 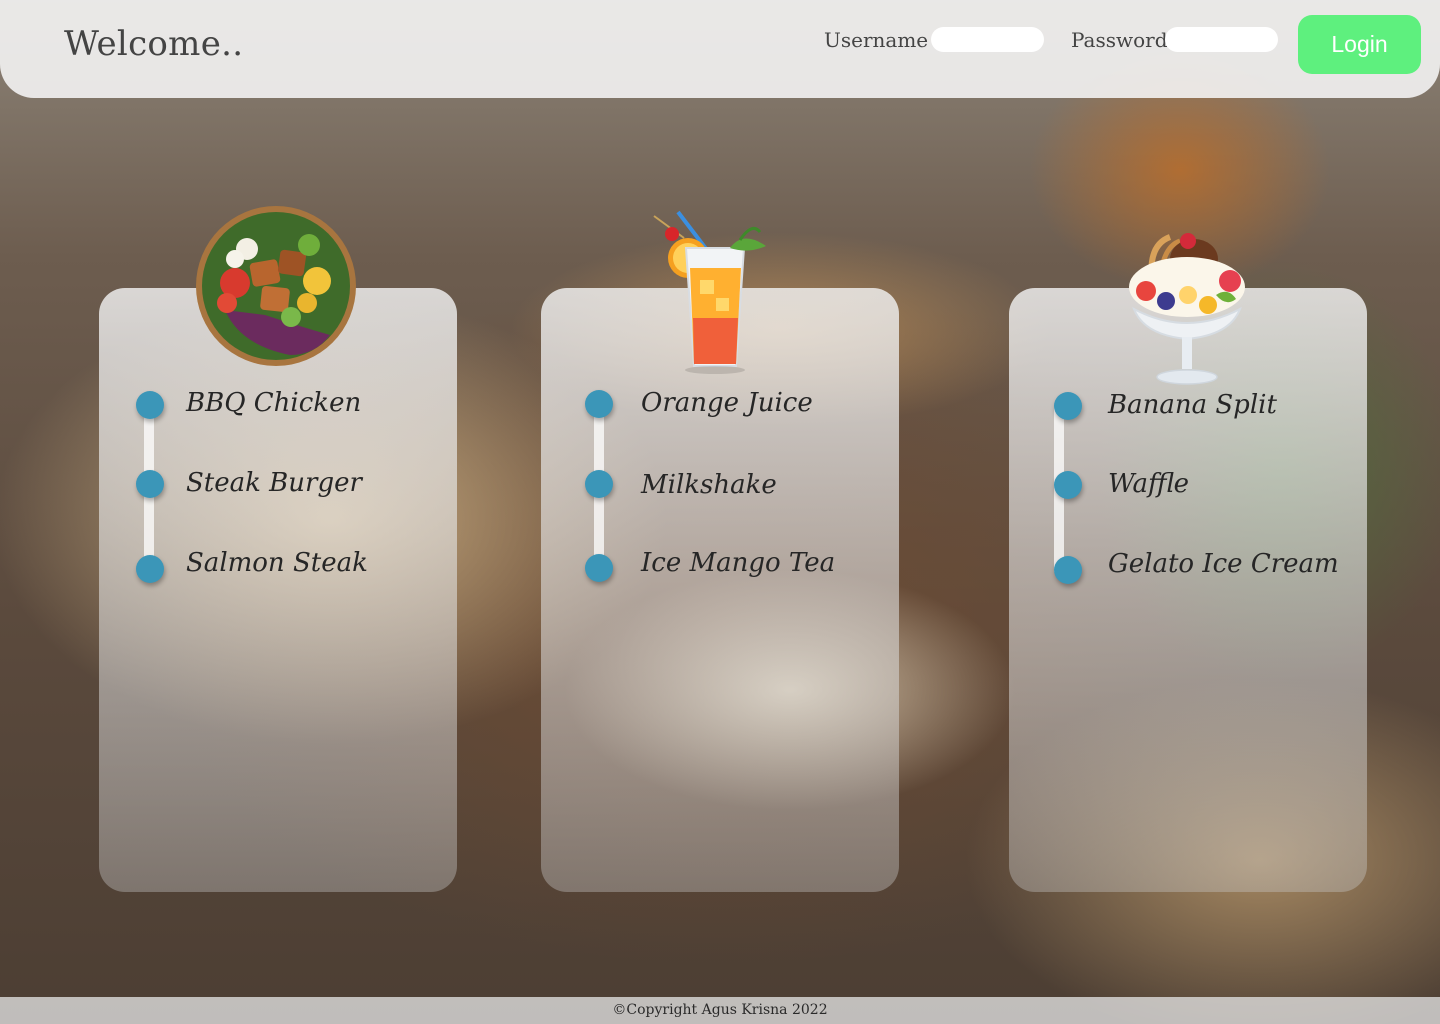 I want to click on username-input, so click(x=987, y=39).